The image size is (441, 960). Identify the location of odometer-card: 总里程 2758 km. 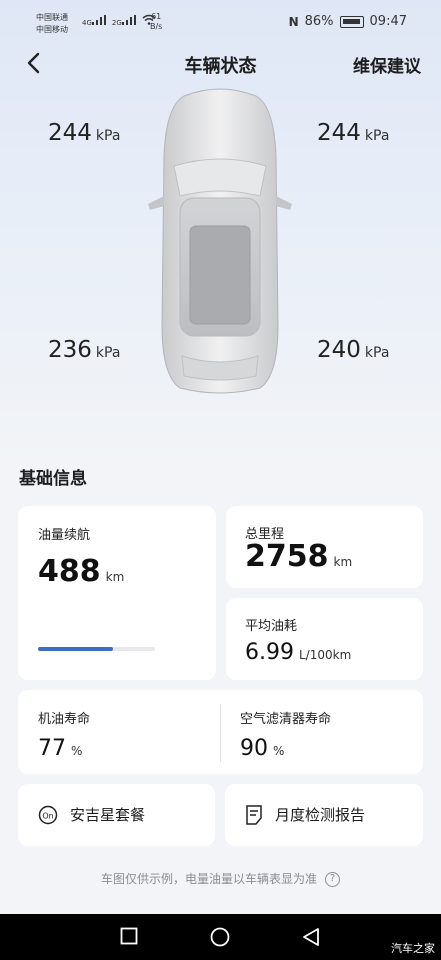
(324, 547).